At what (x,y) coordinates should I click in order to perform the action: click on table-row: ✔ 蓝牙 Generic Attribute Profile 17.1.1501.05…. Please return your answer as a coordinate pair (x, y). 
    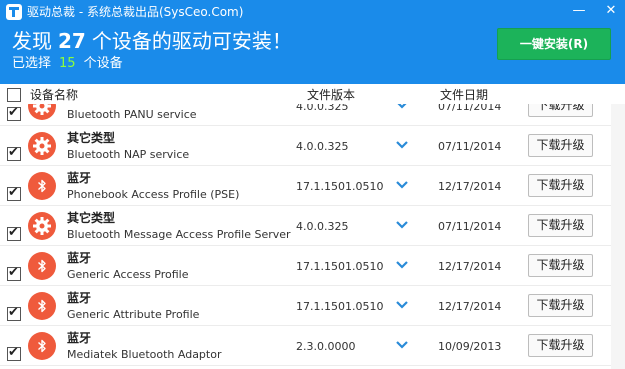
    Looking at the image, I should click on (312, 306).